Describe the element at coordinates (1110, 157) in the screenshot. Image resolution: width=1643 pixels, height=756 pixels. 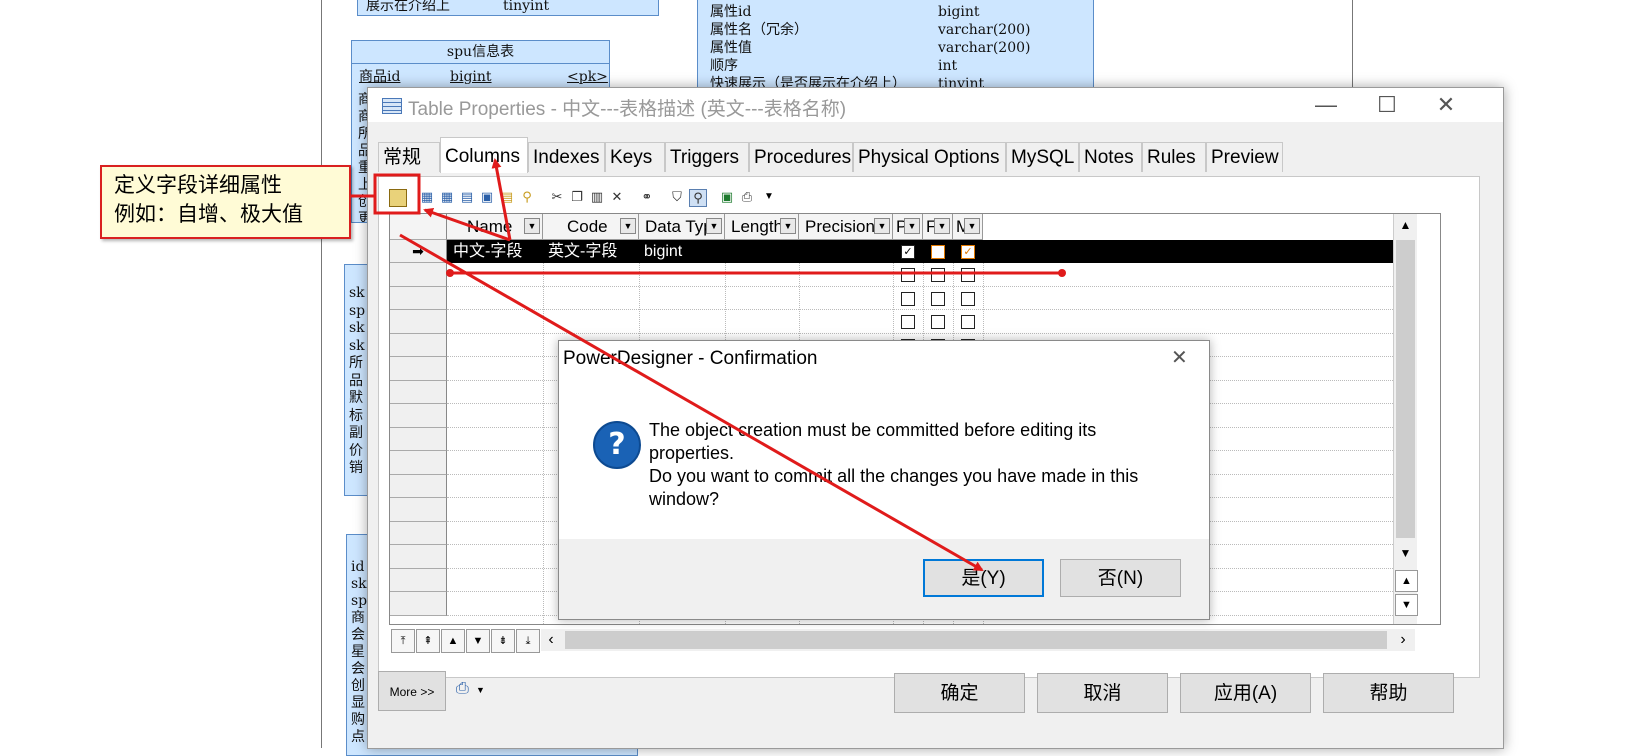
I see `tab-notes: Notes` at that location.